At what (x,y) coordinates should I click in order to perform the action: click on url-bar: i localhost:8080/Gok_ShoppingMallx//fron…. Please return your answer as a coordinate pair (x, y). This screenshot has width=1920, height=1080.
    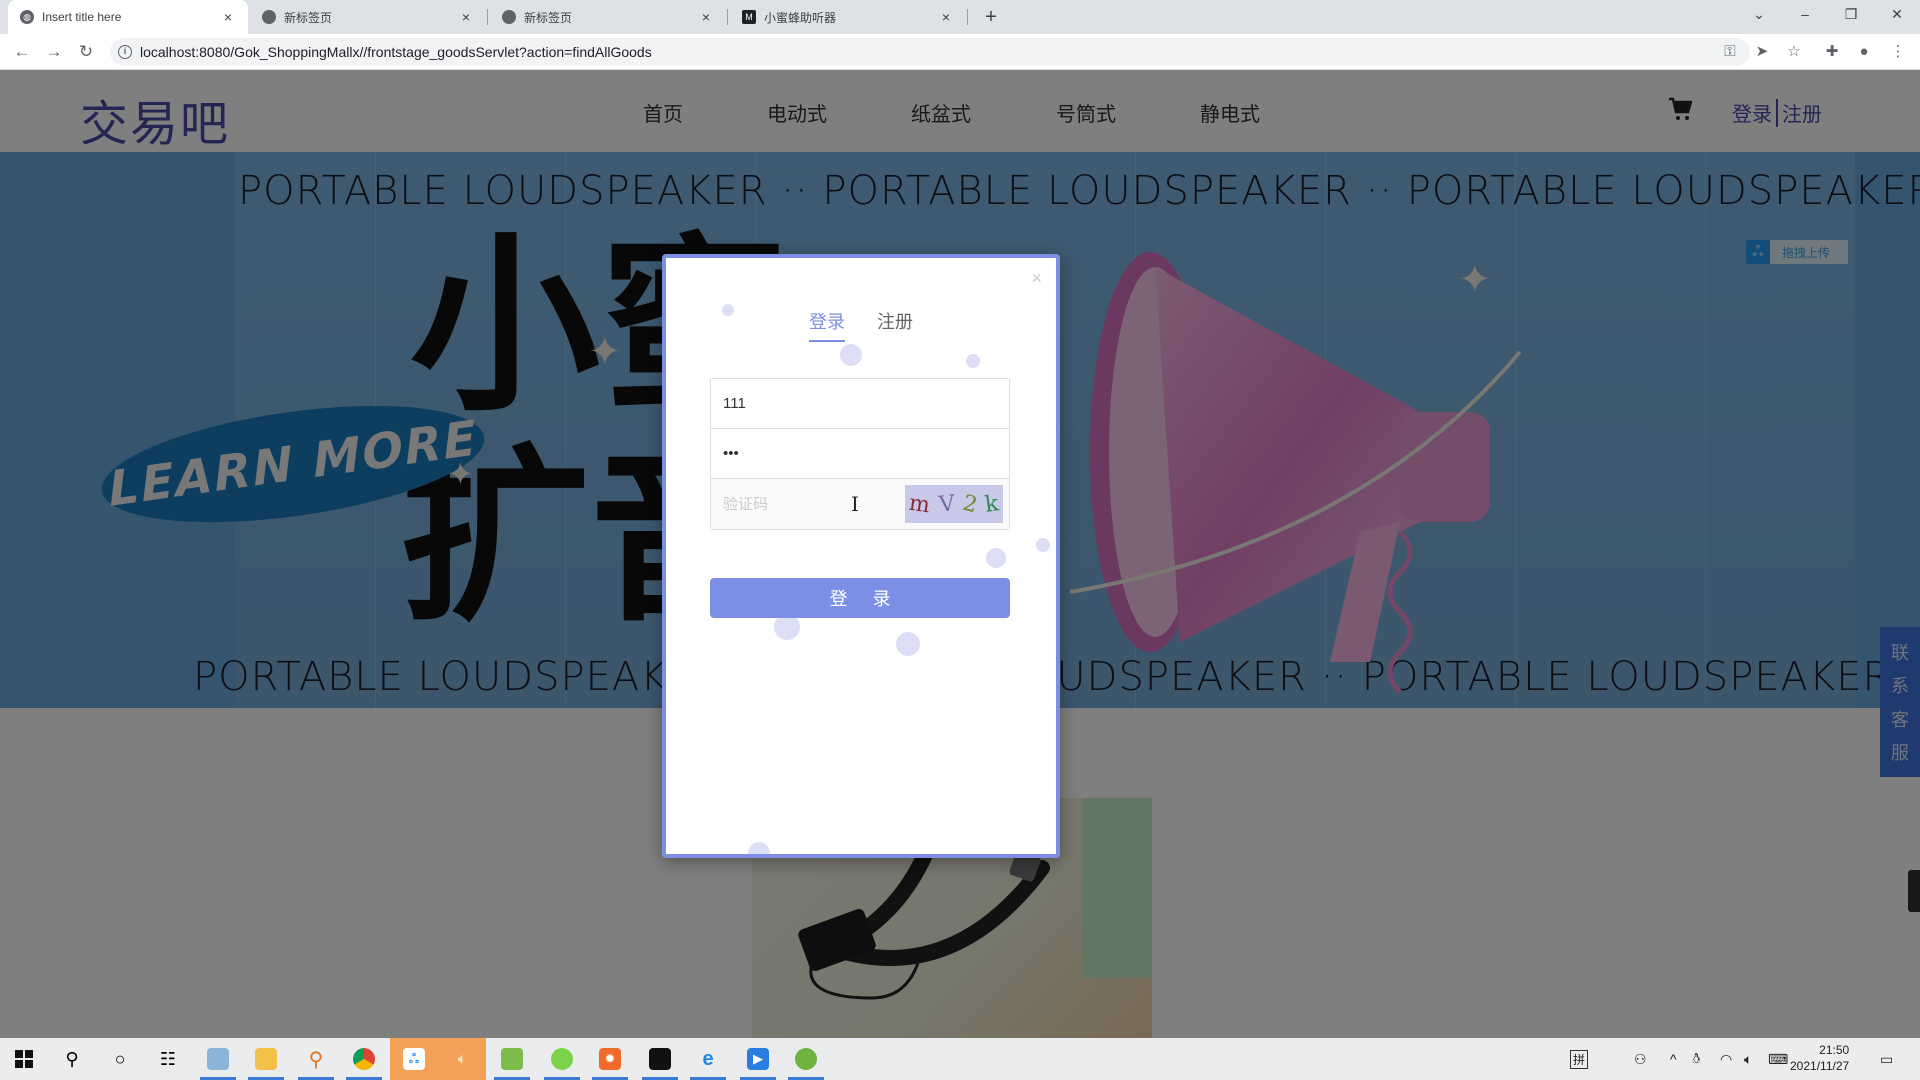
    Looking at the image, I should click on (930, 52).